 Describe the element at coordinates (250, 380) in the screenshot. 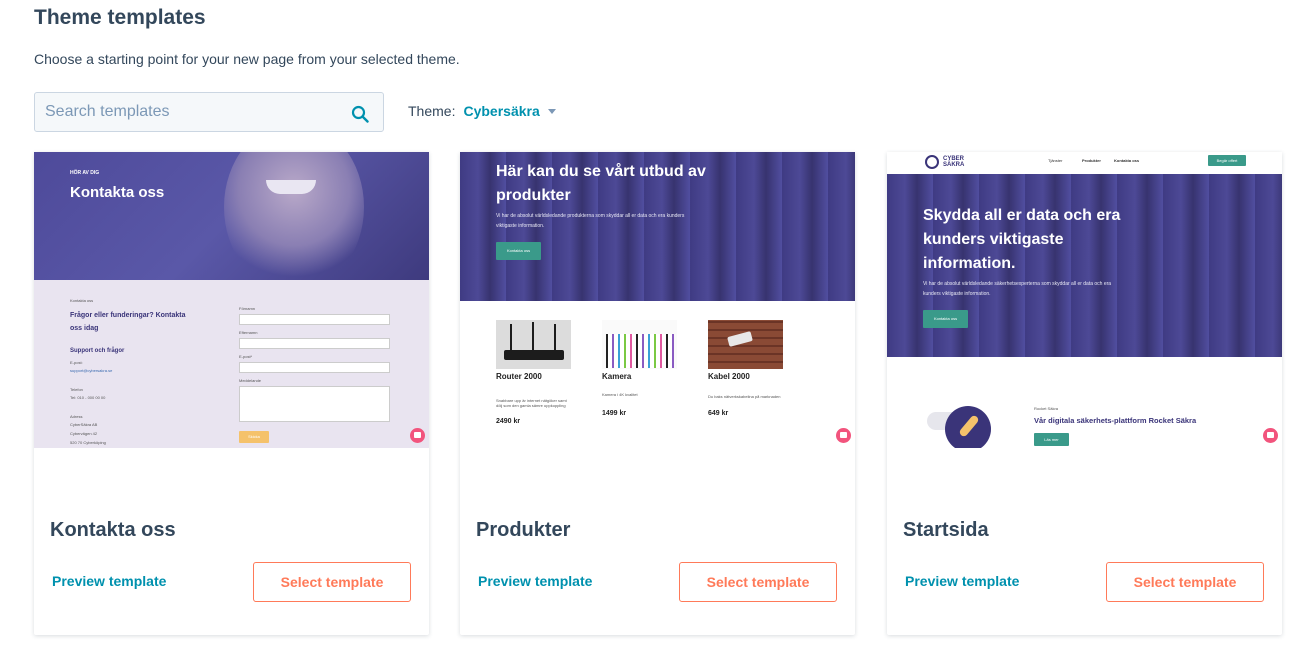

I see `form-label: Meddelande` at that location.